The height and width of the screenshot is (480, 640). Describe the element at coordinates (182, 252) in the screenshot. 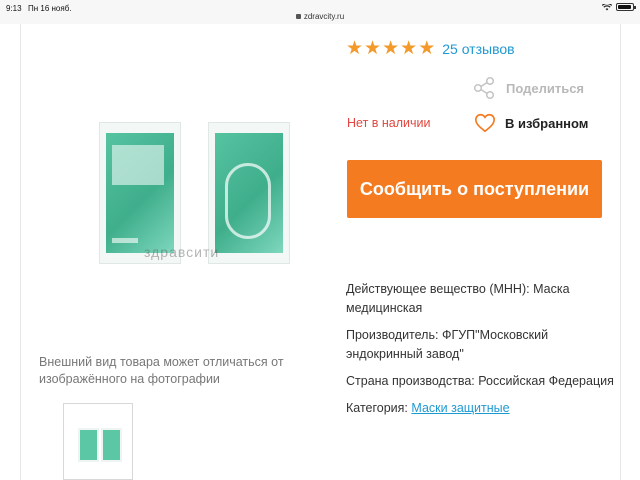

I see `image-watermark: здравсити` at that location.